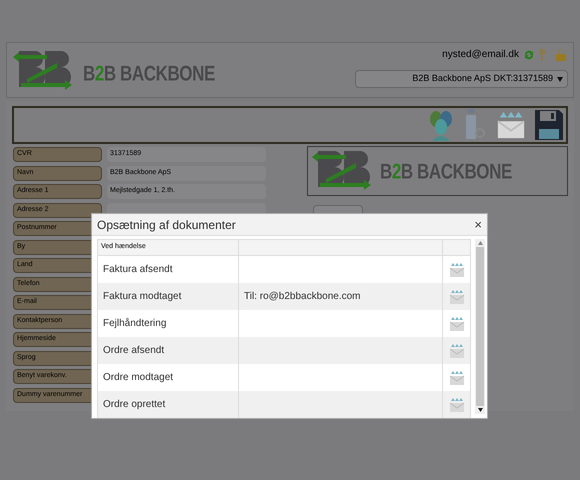  I want to click on scrollbar, so click(480, 326).